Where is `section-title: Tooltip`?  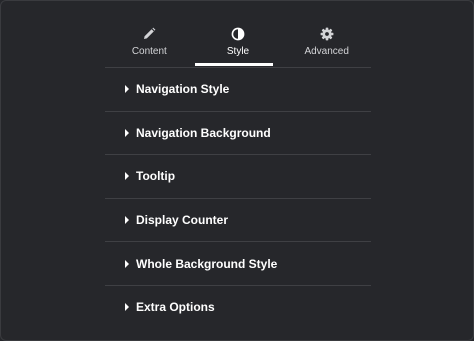
section-title: Tooltip is located at coordinates (156, 176).